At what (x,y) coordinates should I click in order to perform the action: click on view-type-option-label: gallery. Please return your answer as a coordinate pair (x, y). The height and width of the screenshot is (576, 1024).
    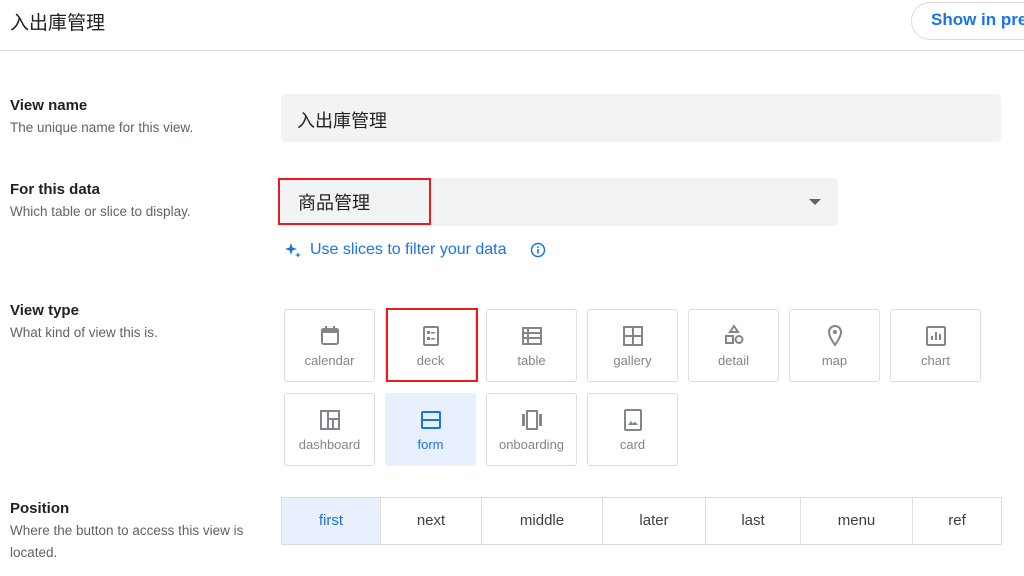
    Looking at the image, I should click on (632, 360).